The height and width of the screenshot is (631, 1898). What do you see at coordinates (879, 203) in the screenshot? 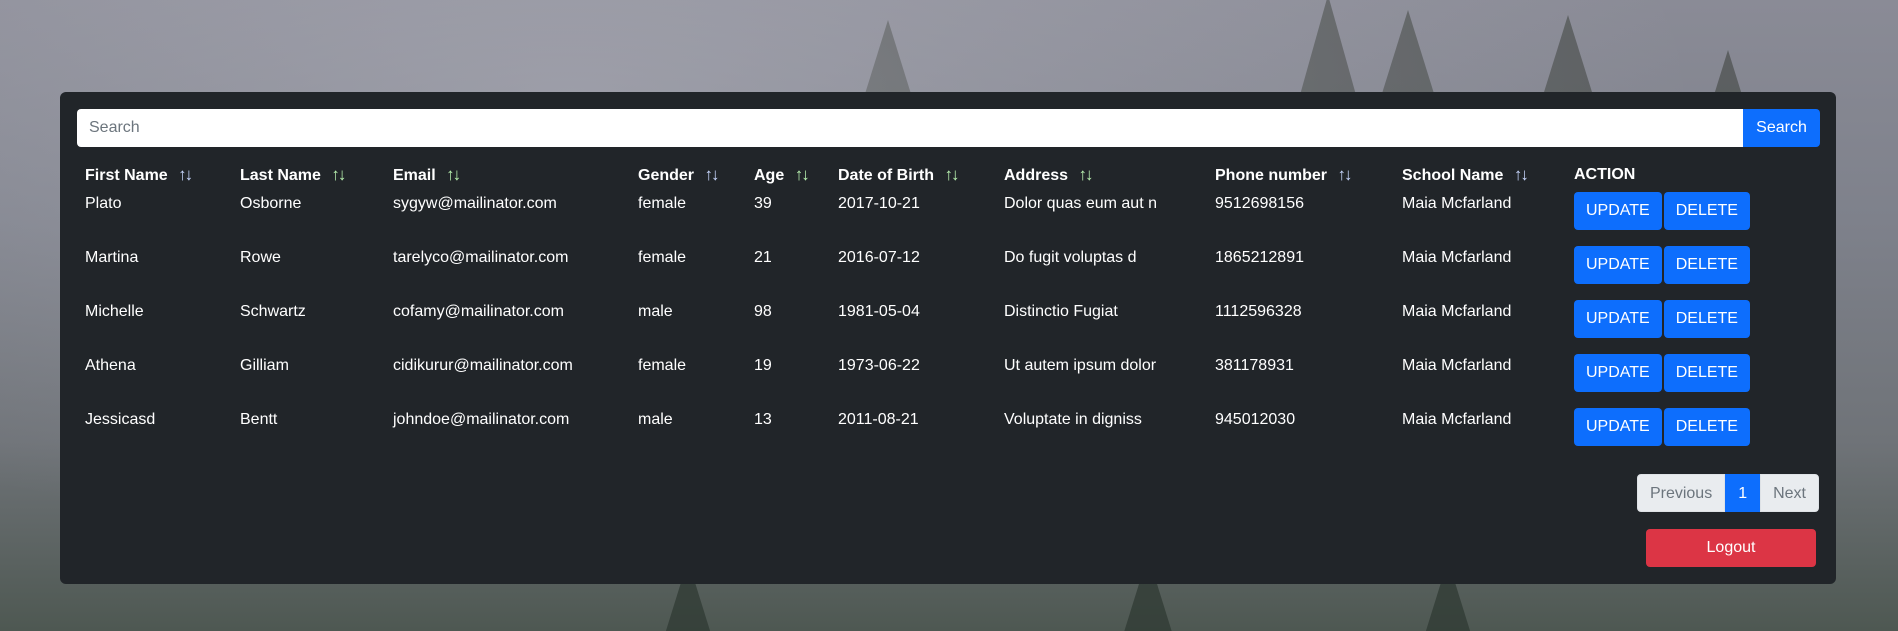
I see `cell-dob: 2017-10-21` at bounding box center [879, 203].